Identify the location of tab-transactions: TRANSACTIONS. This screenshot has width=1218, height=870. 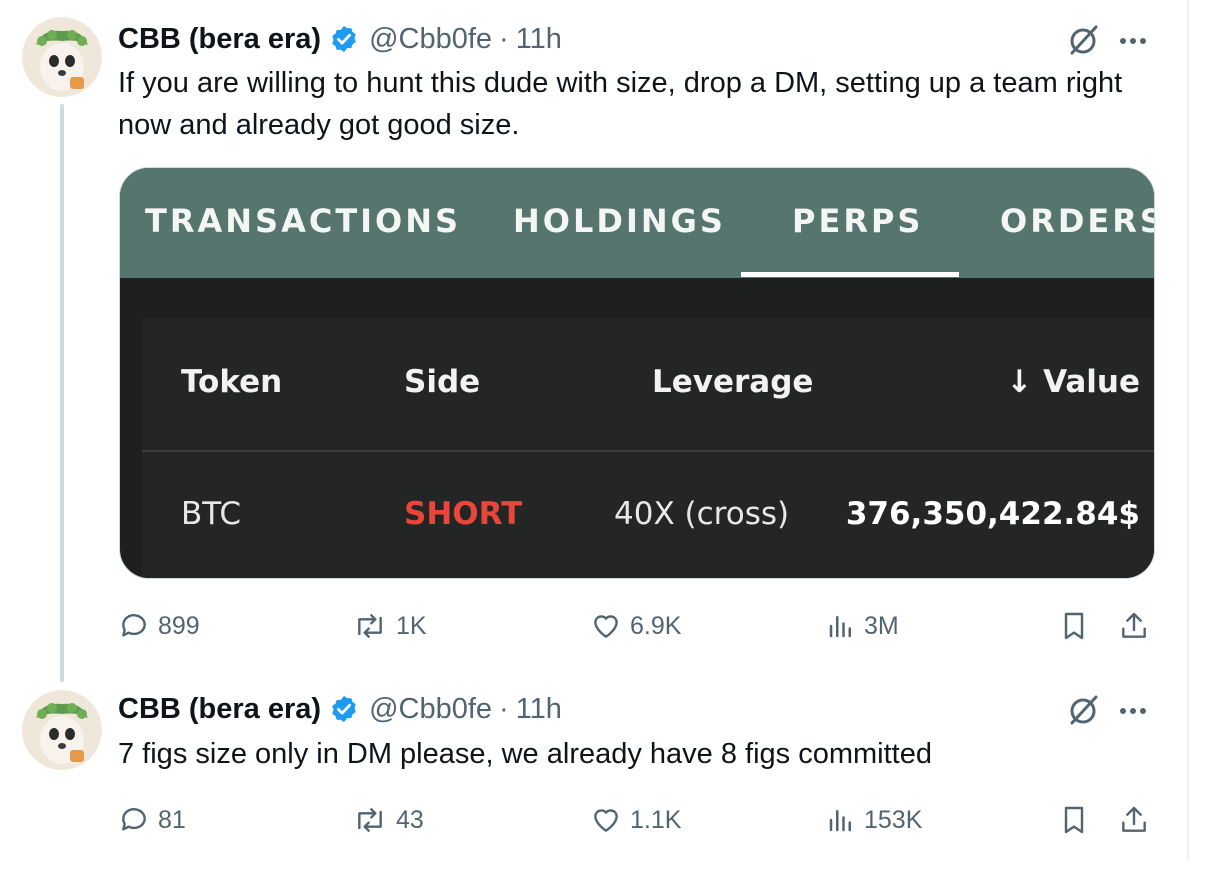
(303, 221).